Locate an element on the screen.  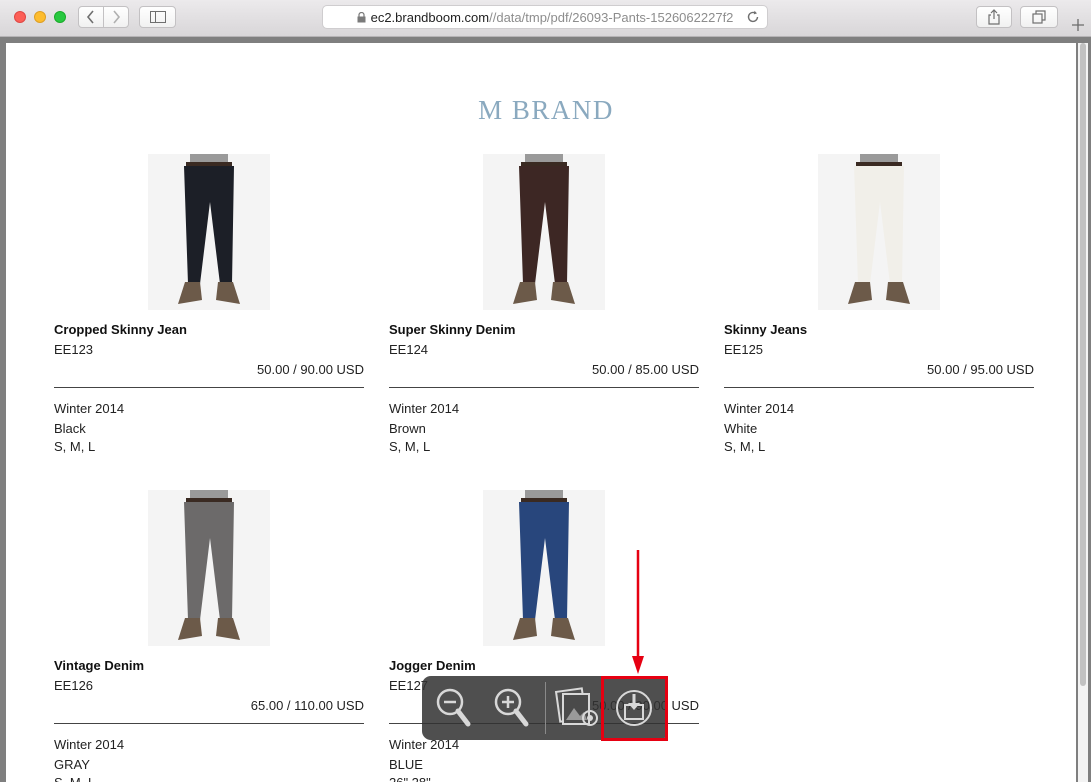
scrollbar-thumb is located at coordinates (1083, 364).